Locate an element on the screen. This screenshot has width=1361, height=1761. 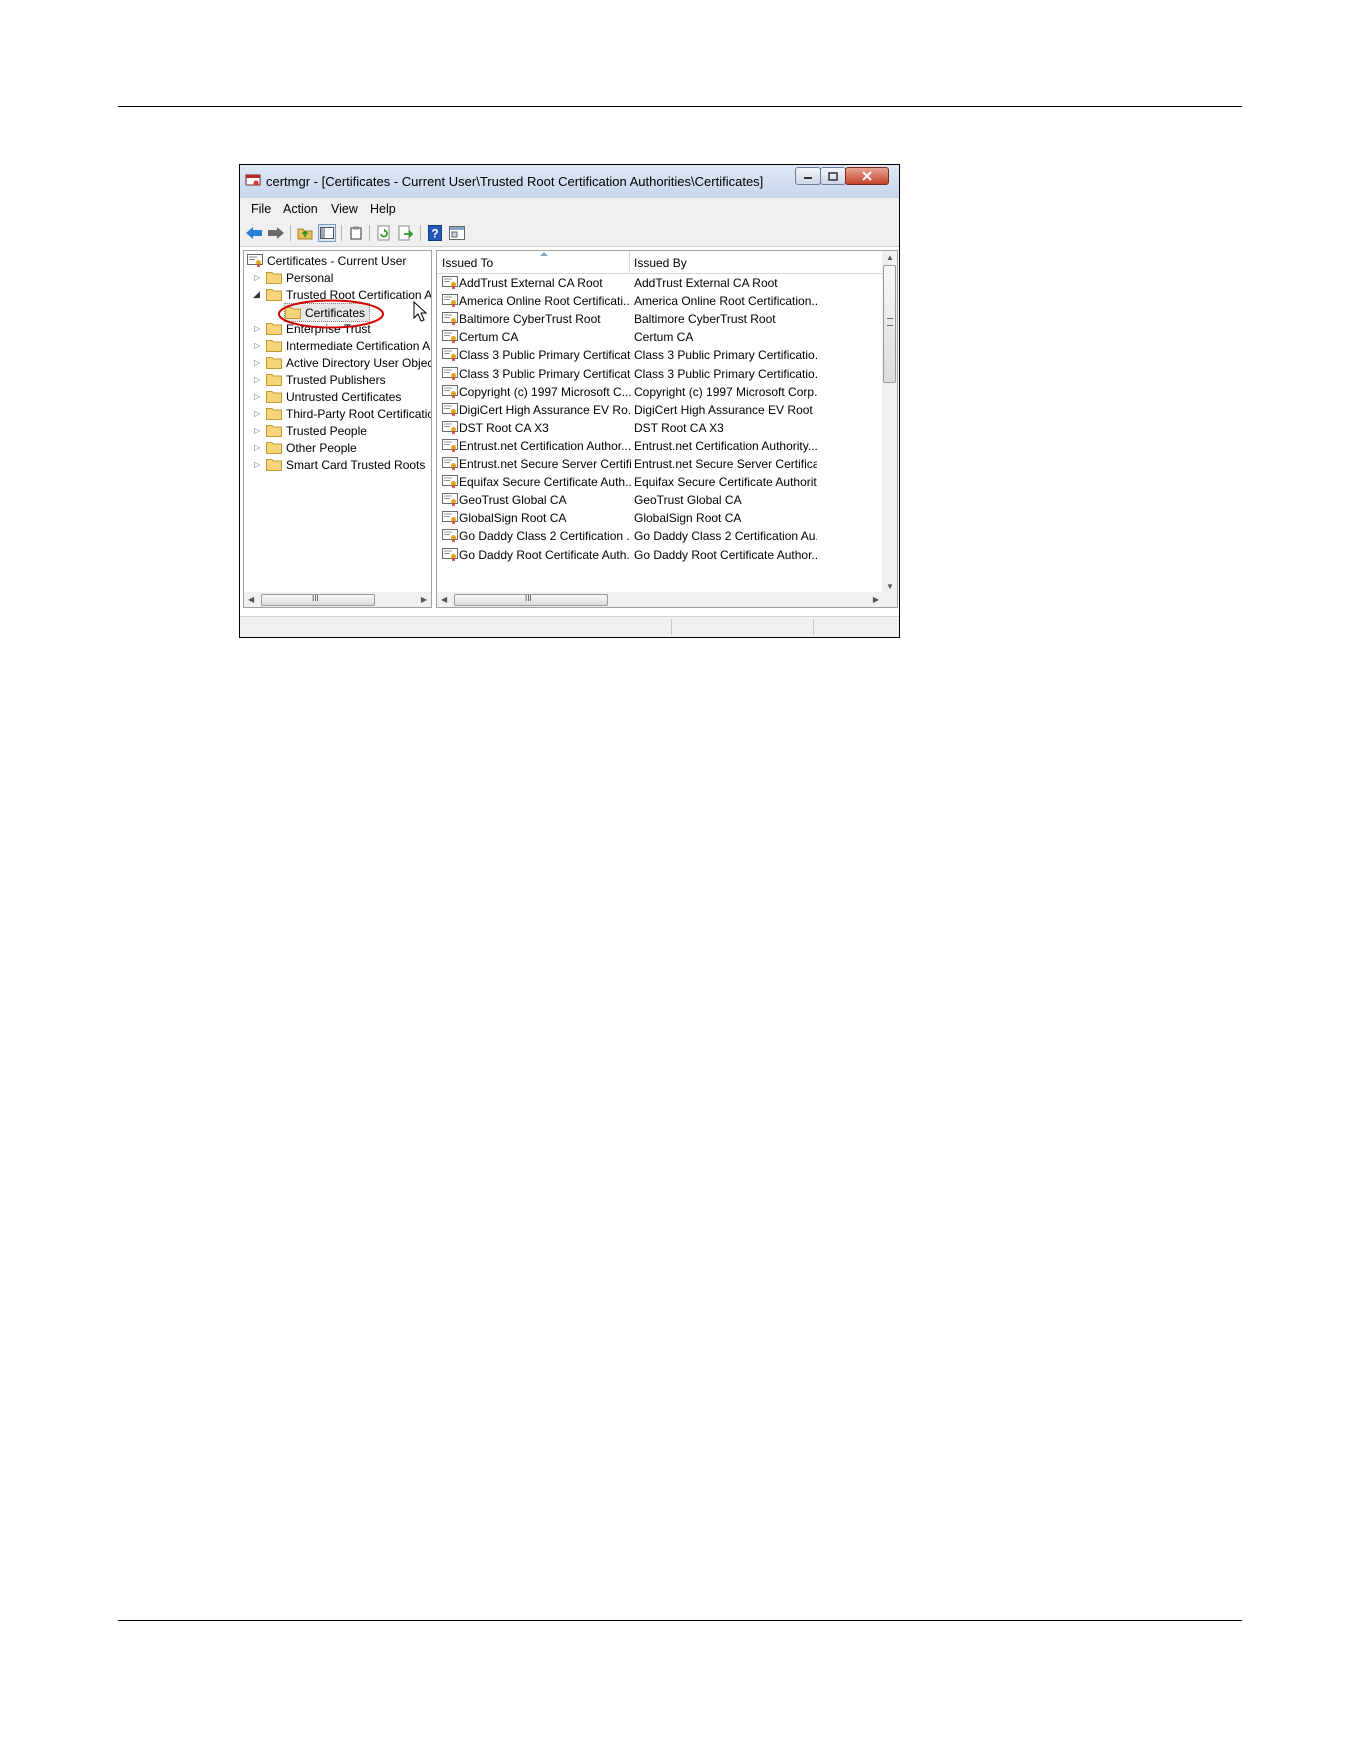
collapse-arrow-icon: ◢ is located at coordinates (256, 294).